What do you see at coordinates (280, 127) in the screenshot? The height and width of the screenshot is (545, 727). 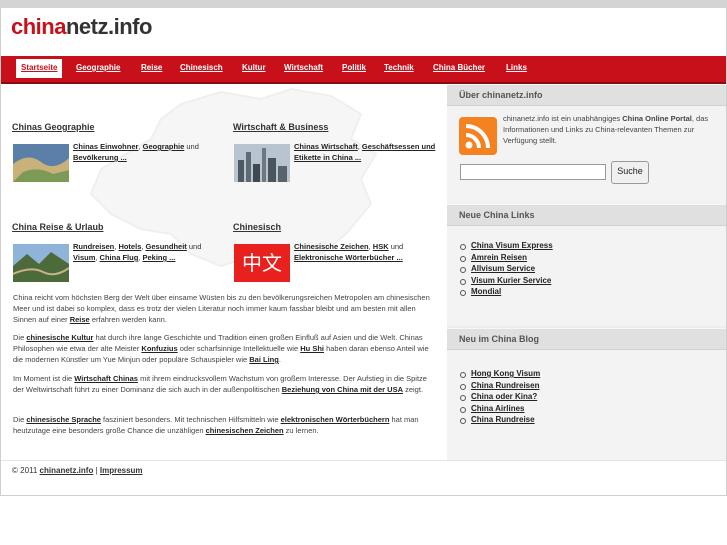 I see `section-wirtschaft-title: Wirtschaft & Business` at bounding box center [280, 127].